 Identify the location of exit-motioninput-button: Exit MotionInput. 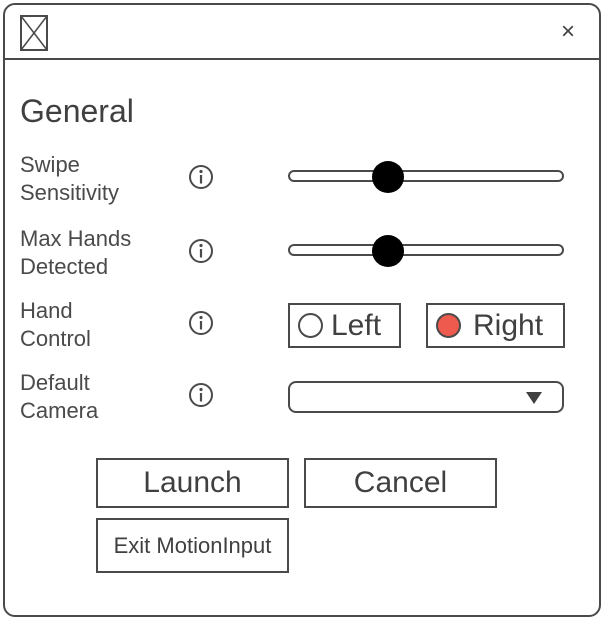
(192, 545).